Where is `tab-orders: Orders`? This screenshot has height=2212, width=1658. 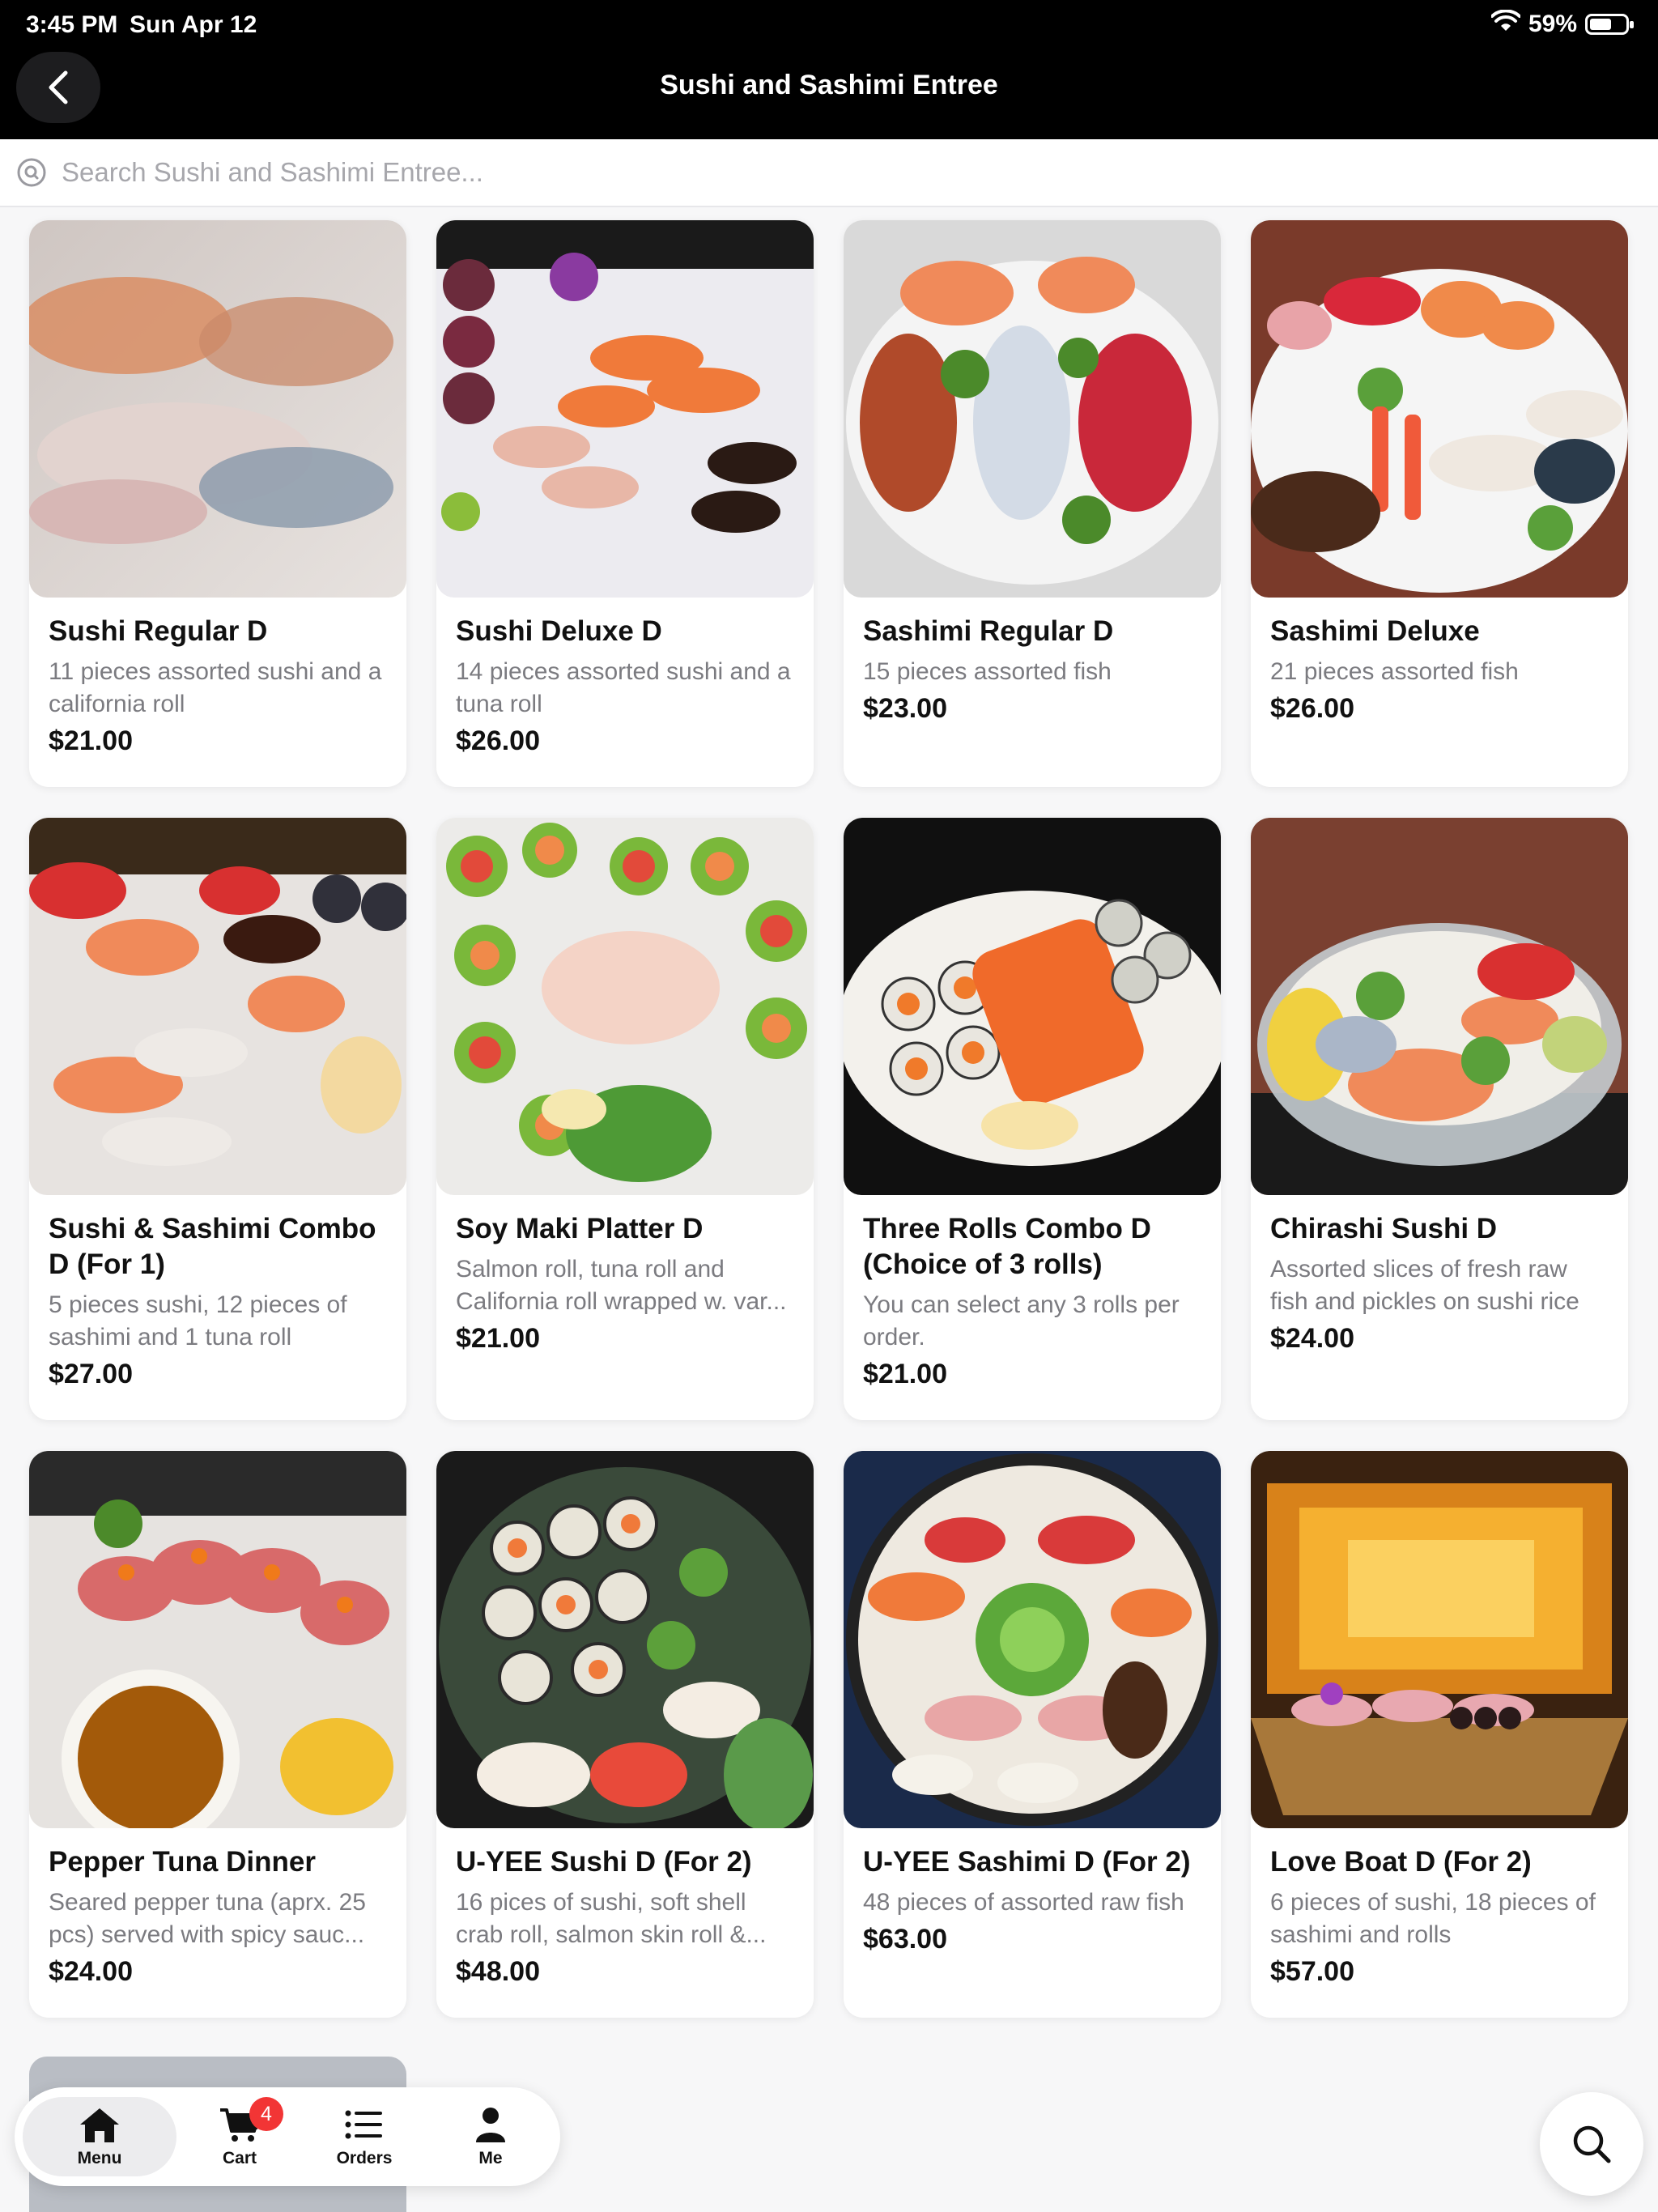
tab-orders: Orders is located at coordinates (364, 2136).